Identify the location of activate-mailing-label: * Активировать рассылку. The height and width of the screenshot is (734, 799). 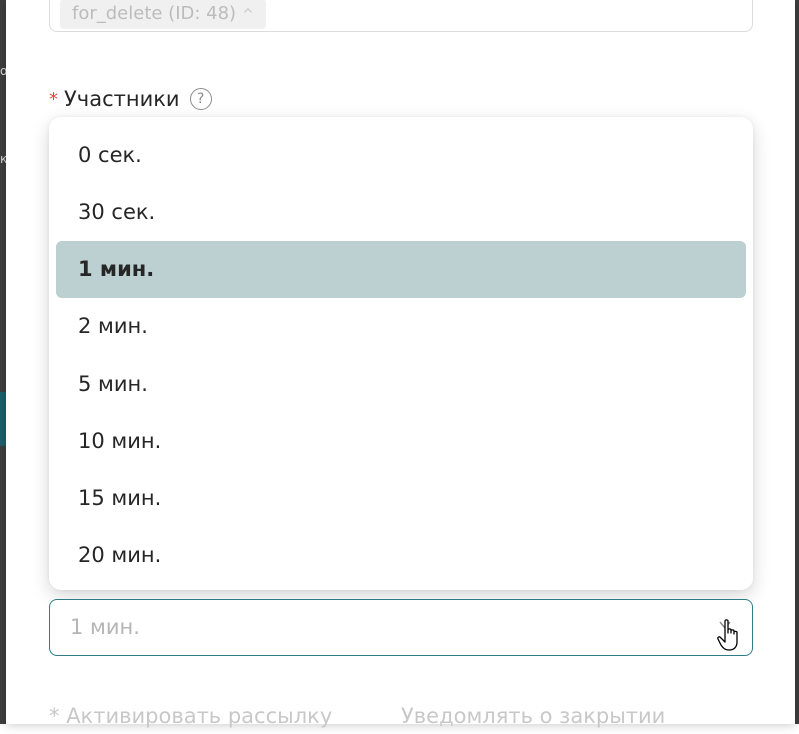
(190, 716).